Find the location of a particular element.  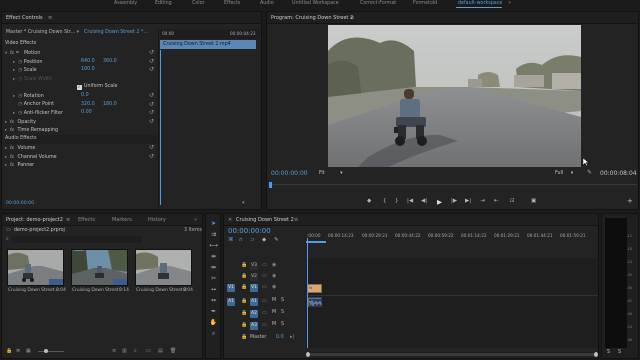

project-menu-icon: ≡ is located at coordinates (68, 220).